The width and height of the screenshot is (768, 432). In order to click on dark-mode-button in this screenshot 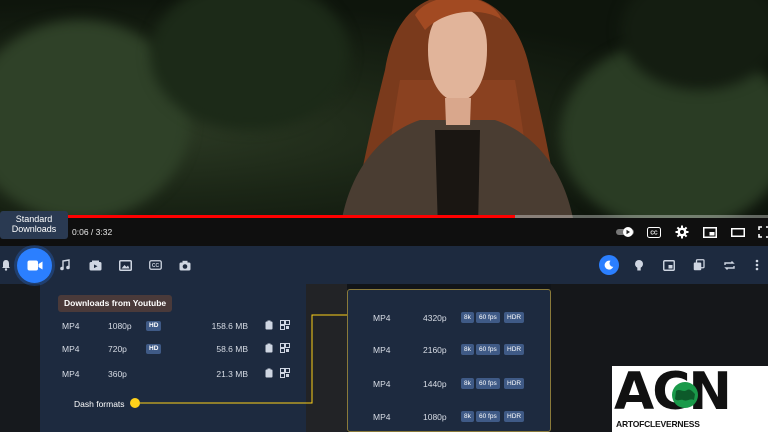, I will do `click(609, 265)`.